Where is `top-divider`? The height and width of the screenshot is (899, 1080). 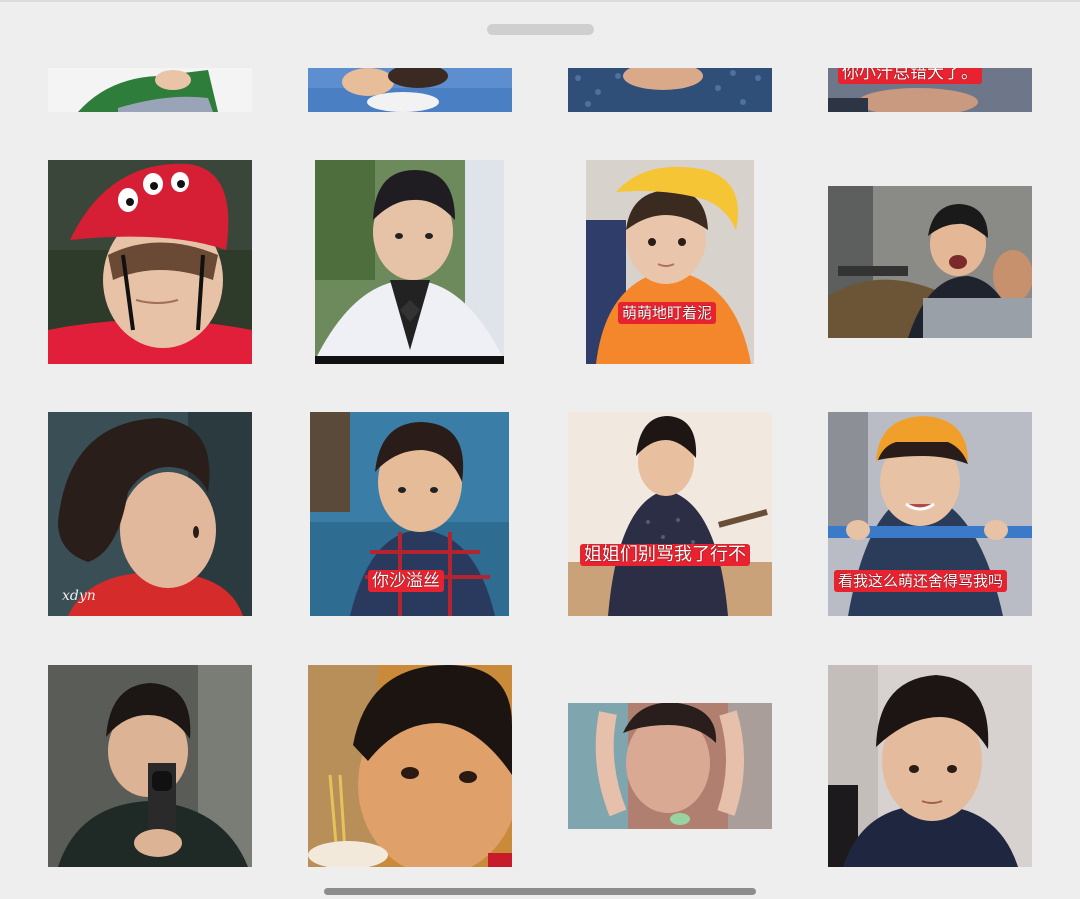 top-divider is located at coordinates (540, 1).